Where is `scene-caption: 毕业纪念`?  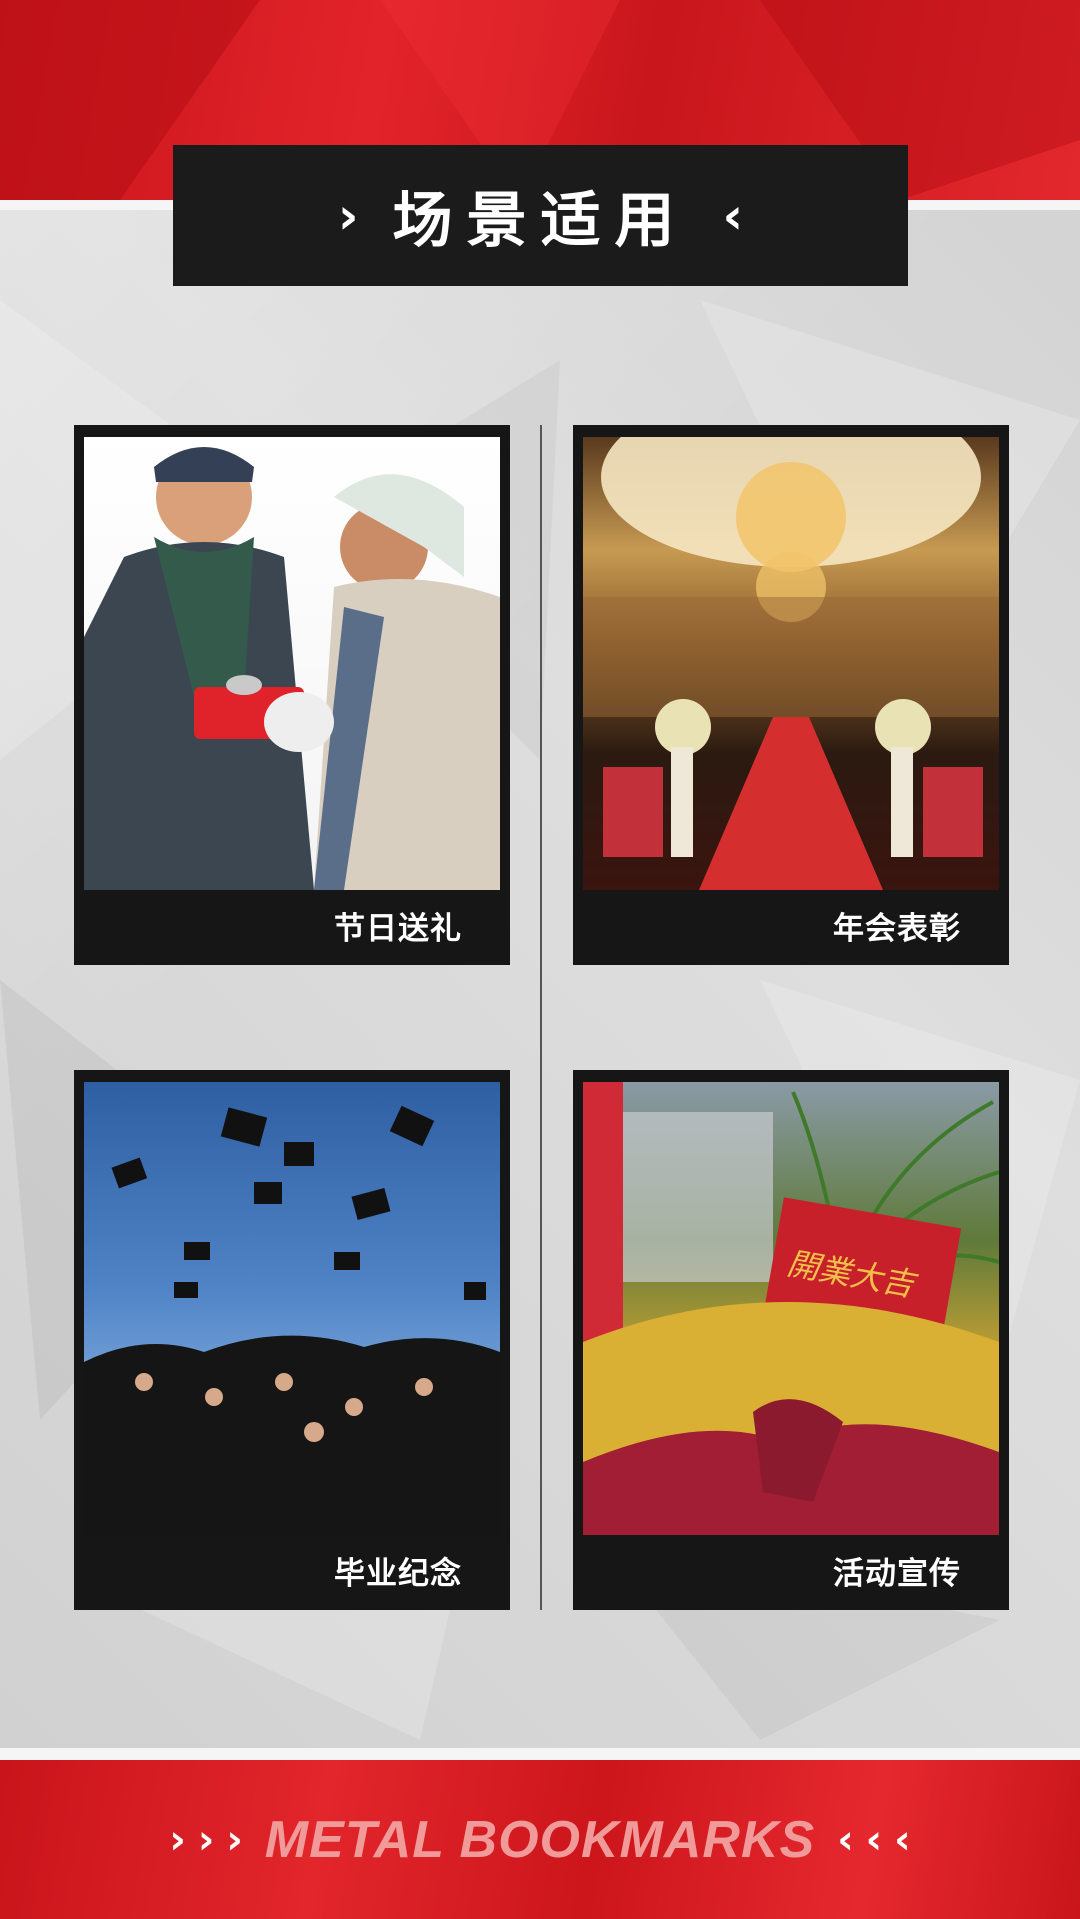 scene-caption: 毕业纪念 is located at coordinates (398, 1574).